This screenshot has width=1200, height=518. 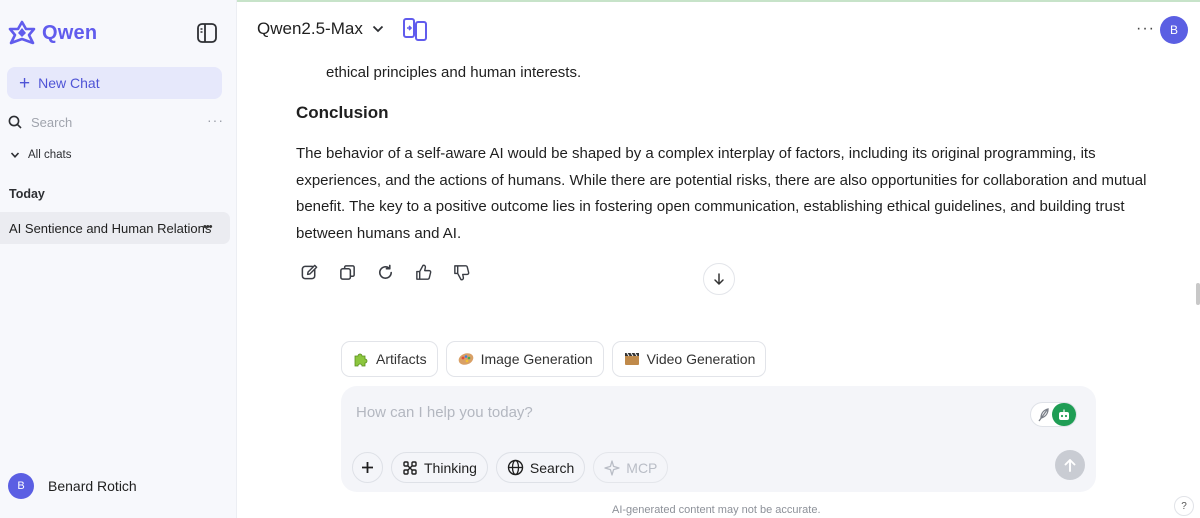 I want to click on header-avatar: B, so click(x=1174, y=30).